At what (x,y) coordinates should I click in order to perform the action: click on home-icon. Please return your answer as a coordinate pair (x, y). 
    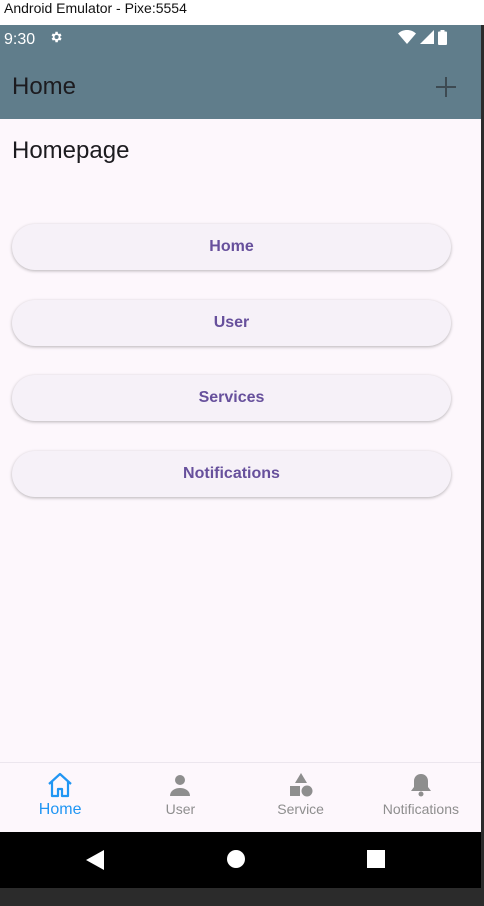
    Looking at the image, I should click on (60, 785).